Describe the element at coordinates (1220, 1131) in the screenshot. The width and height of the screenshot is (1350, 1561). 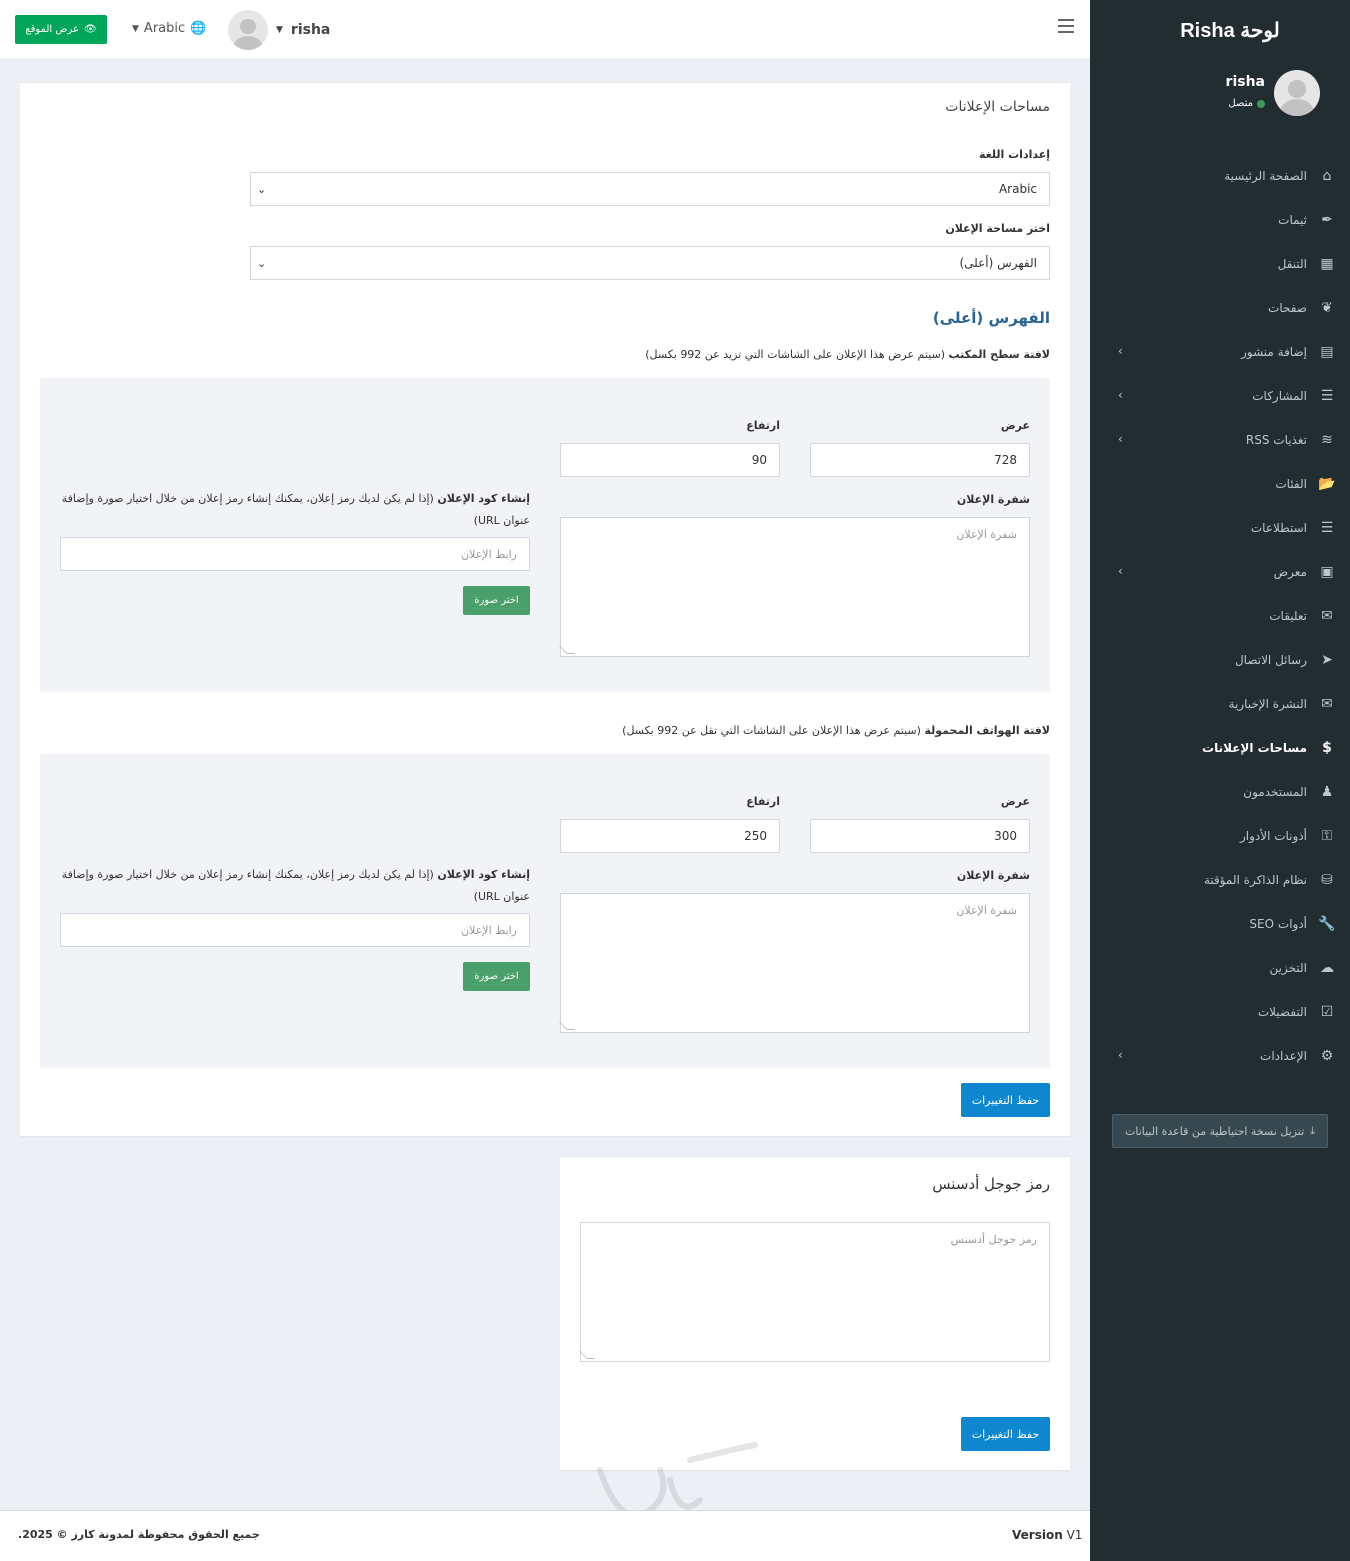
I see `download-backup-button: ⤓ تنزيل نسخة احتياطية من قاعدة البيانات` at that location.